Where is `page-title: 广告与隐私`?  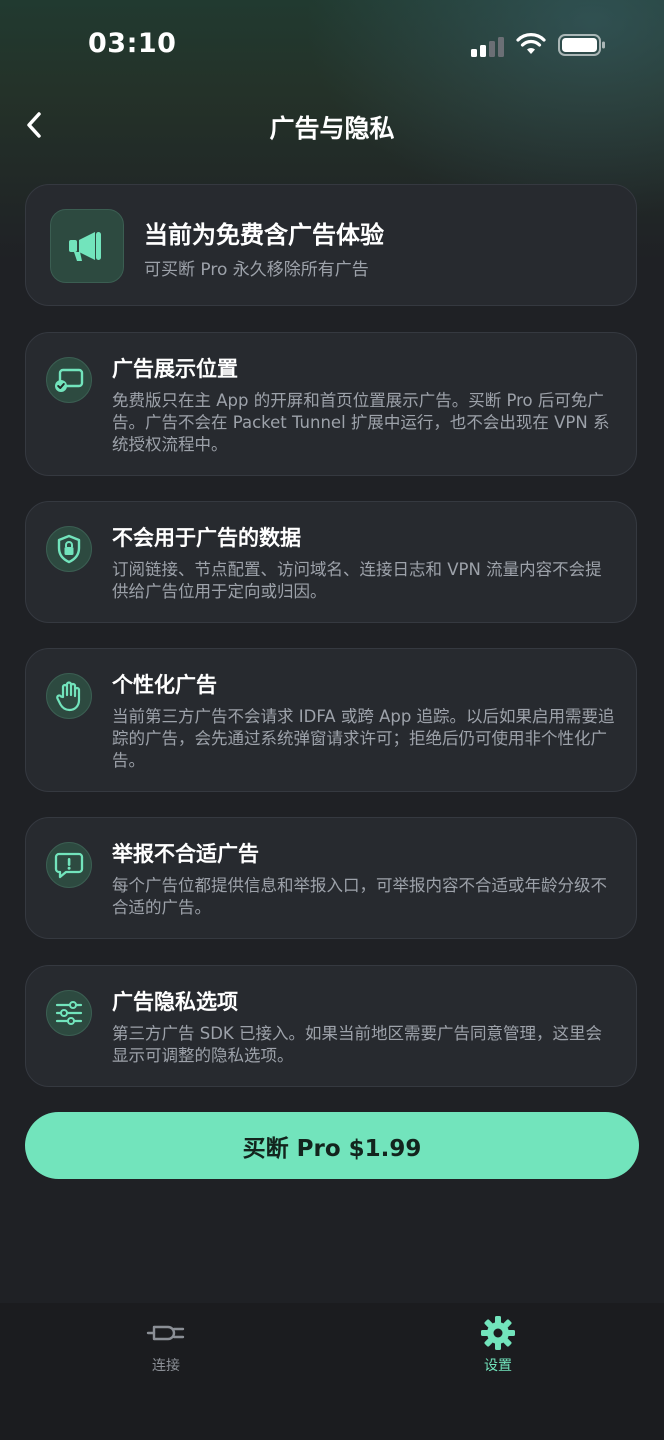
page-title: 广告与隐私 is located at coordinates (332, 128).